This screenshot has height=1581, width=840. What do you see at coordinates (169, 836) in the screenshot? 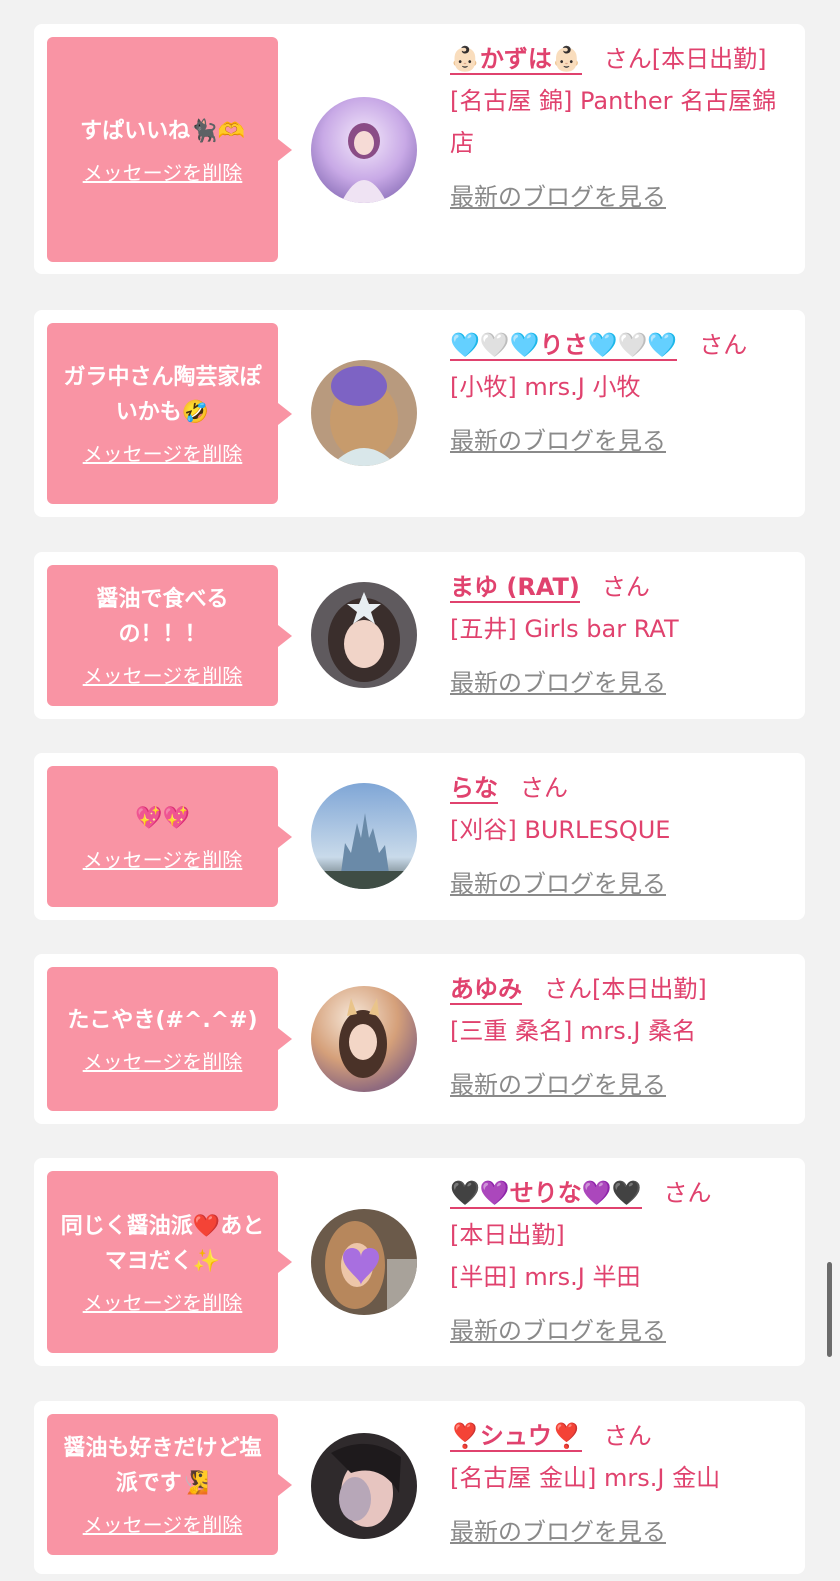
I see `message-bubble: 💖💖 メッセージを削除` at bounding box center [169, 836].